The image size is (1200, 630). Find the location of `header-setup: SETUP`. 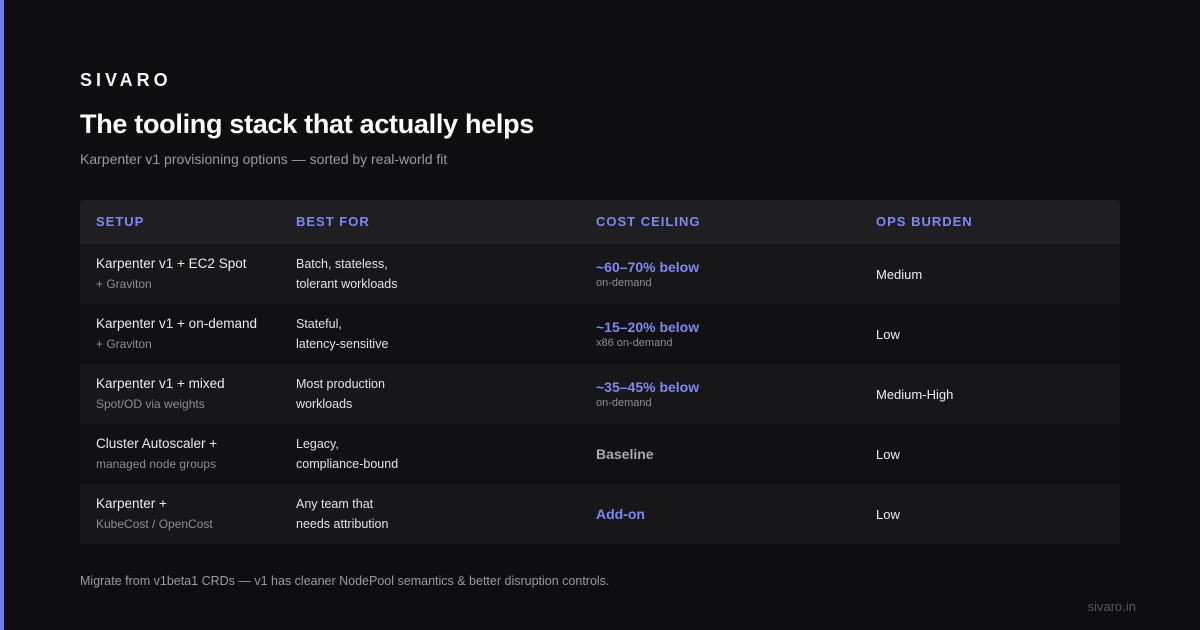

header-setup: SETUP is located at coordinates (120, 221).